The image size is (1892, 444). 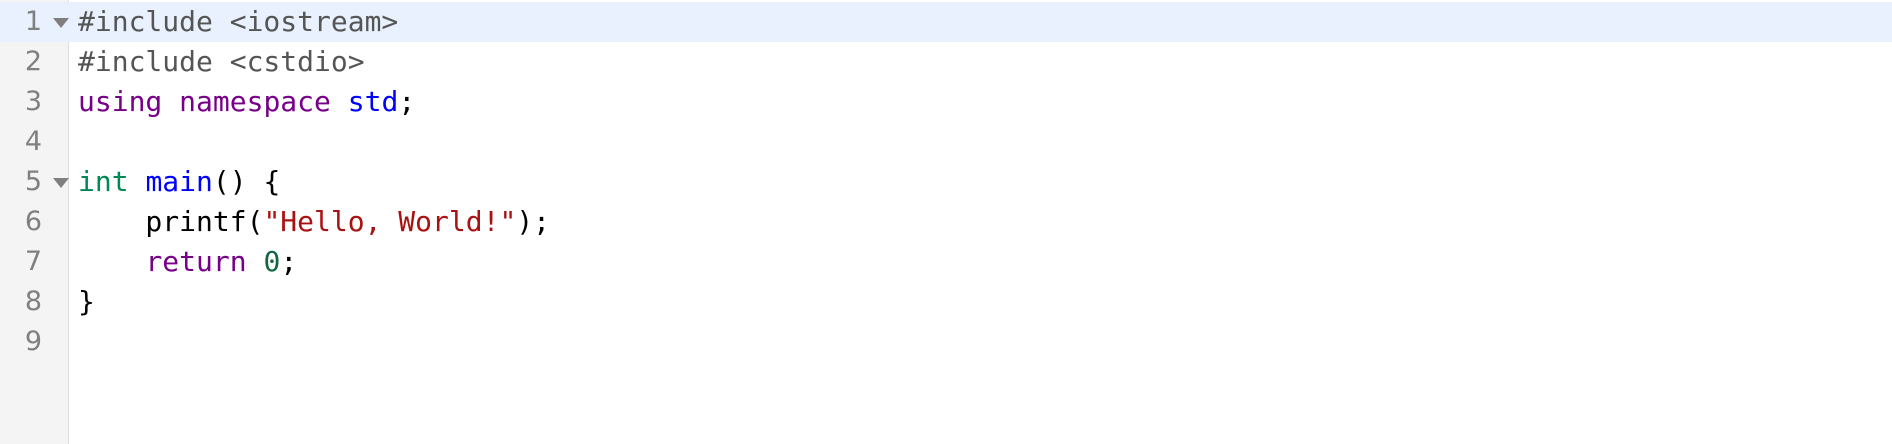 I want to click on code-token-preproc: #include <iostream>, so click(x=238, y=21).